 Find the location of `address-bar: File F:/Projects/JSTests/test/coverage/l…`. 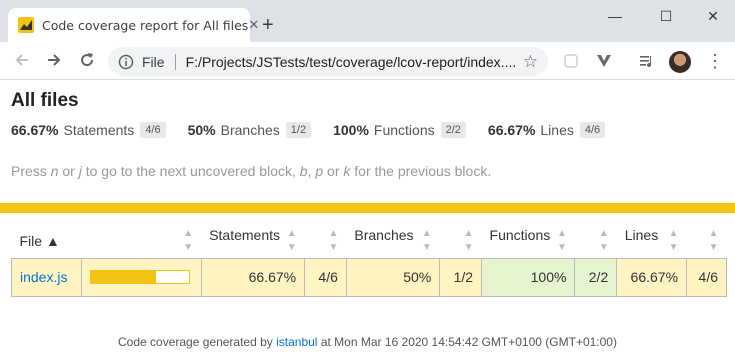

address-bar: File F:/Projects/JSTests/test/coverage/l… is located at coordinates (328, 61).